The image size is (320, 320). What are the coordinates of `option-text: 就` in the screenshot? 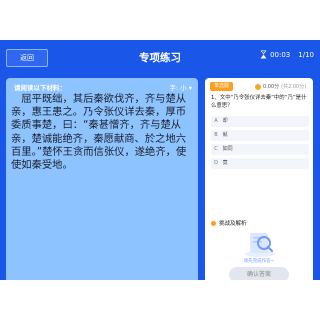 It's located at (225, 135).